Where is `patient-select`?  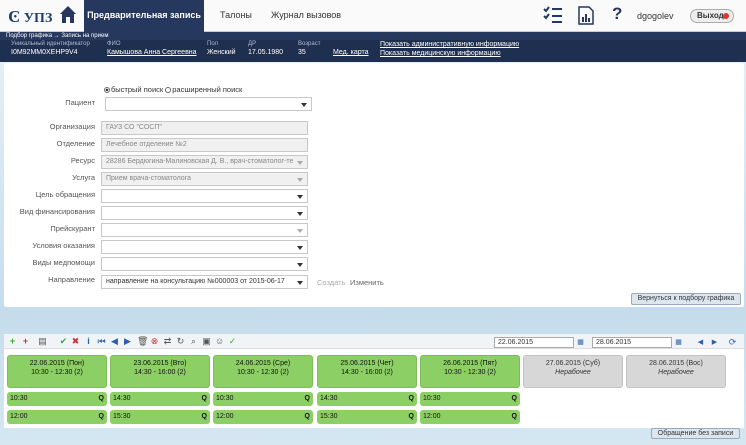
patient-select is located at coordinates (208, 104).